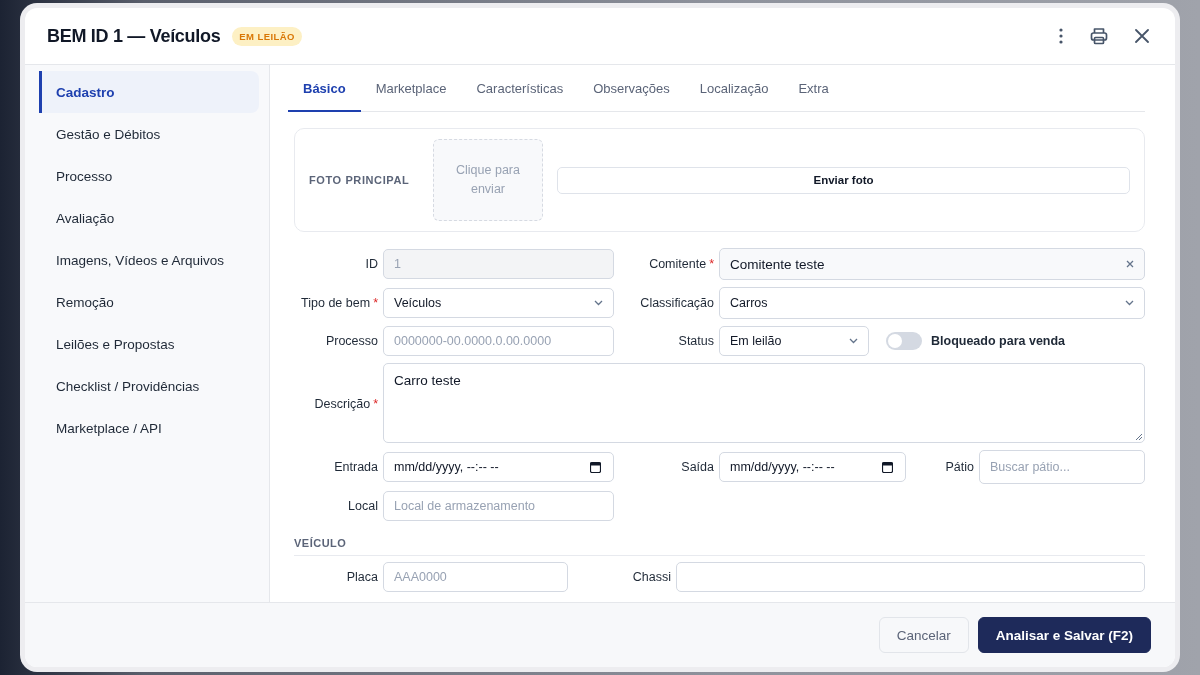 This screenshot has width=1200, height=675. I want to click on field-label: Chassi, so click(651, 577).